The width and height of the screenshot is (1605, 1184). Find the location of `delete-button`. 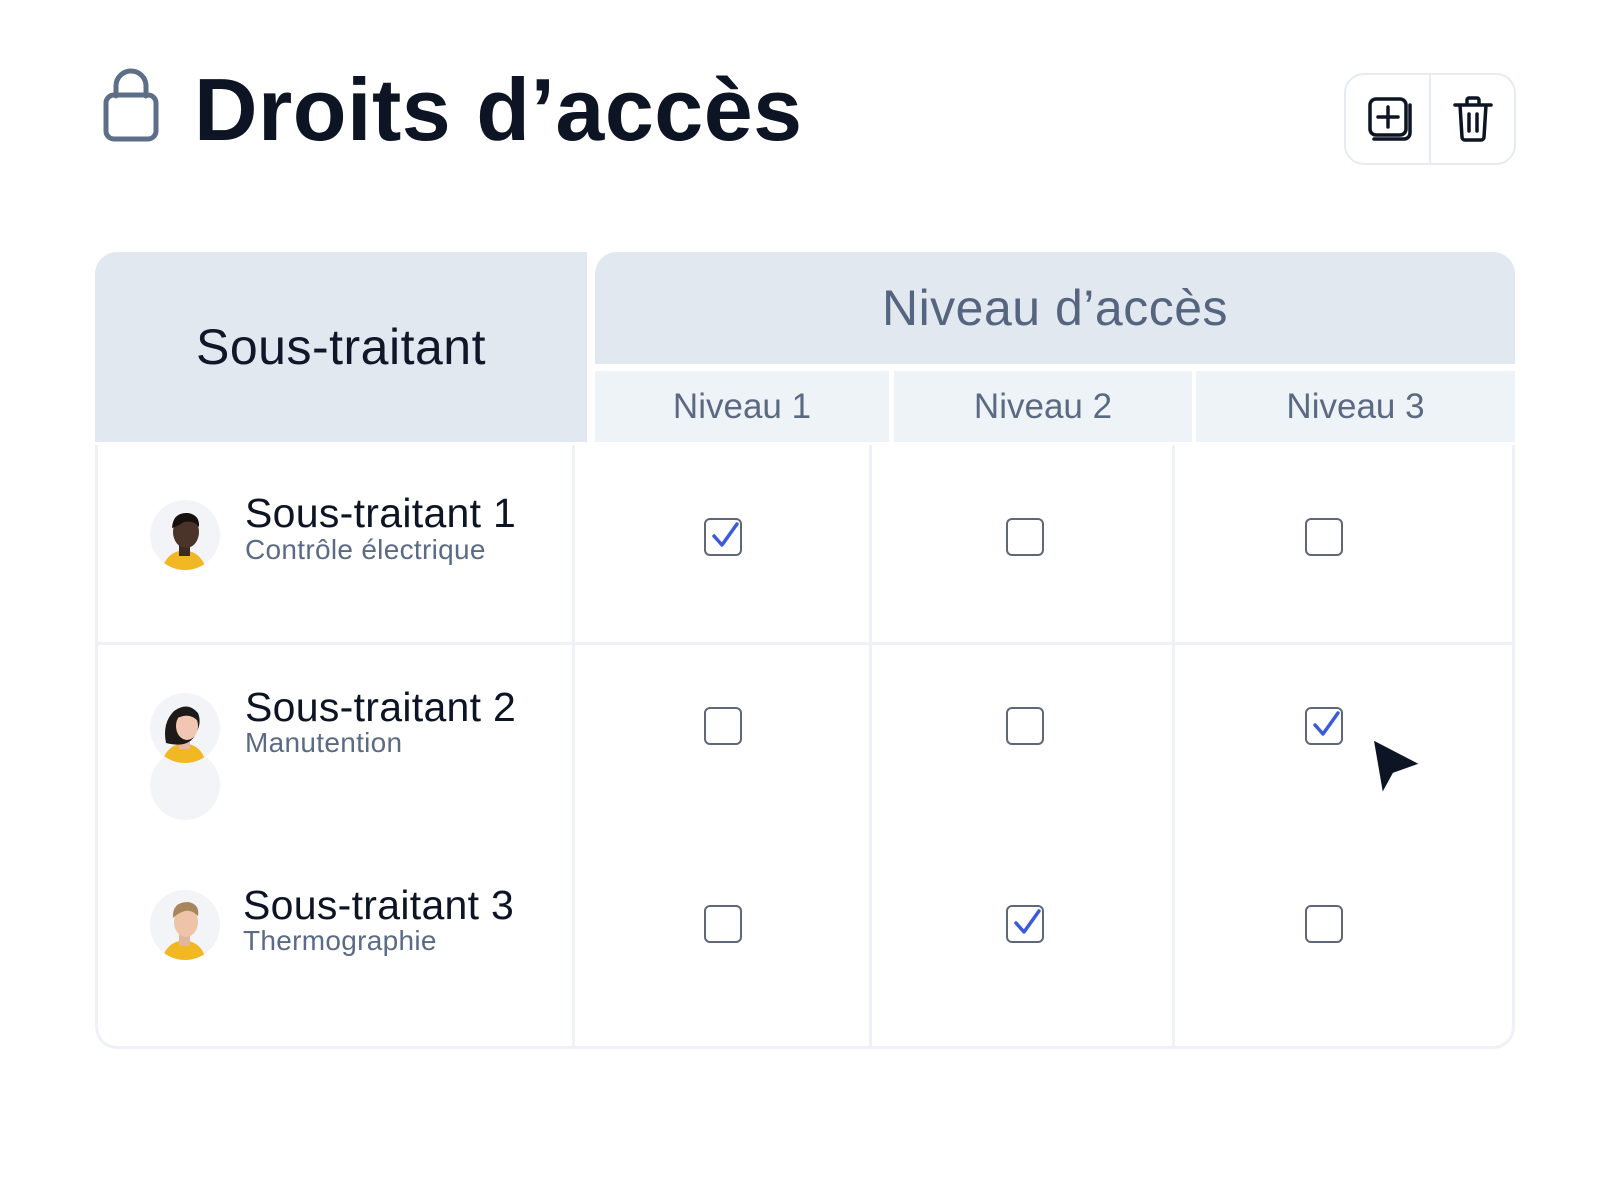

delete-button is located at coordinates (1471, 119).